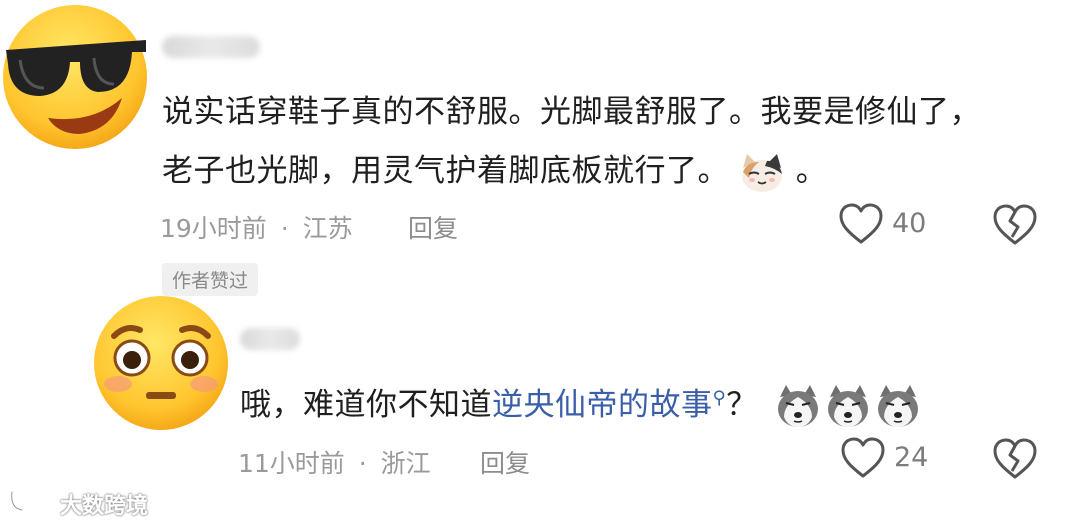 Image resolution: width=1080 pixels, height=522 pixels. I want to click on like-button: 40, so click(888, 225).